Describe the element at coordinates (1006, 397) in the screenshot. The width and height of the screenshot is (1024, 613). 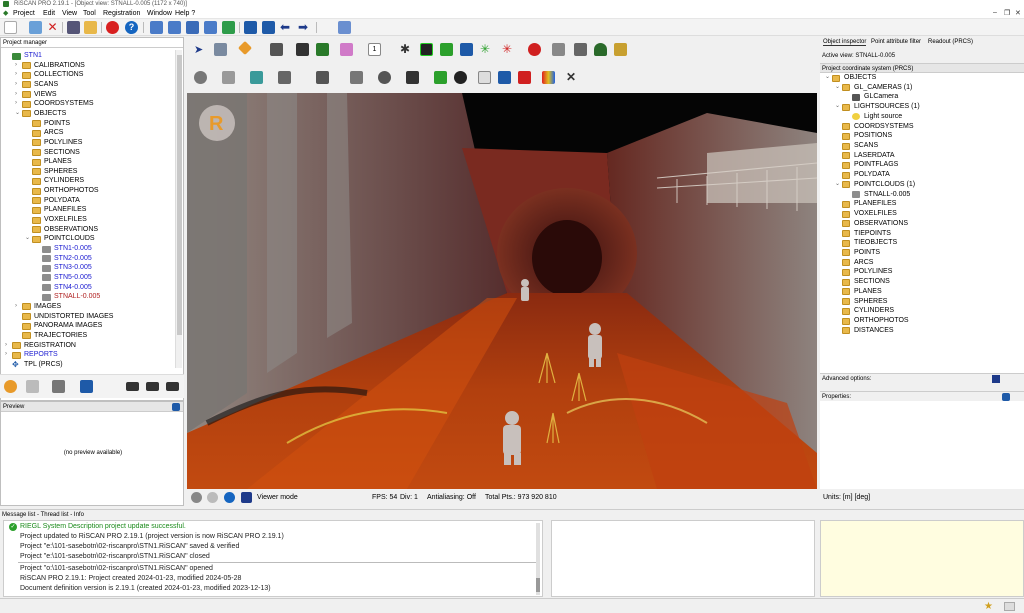
I see `properties-options-icon` at that location.